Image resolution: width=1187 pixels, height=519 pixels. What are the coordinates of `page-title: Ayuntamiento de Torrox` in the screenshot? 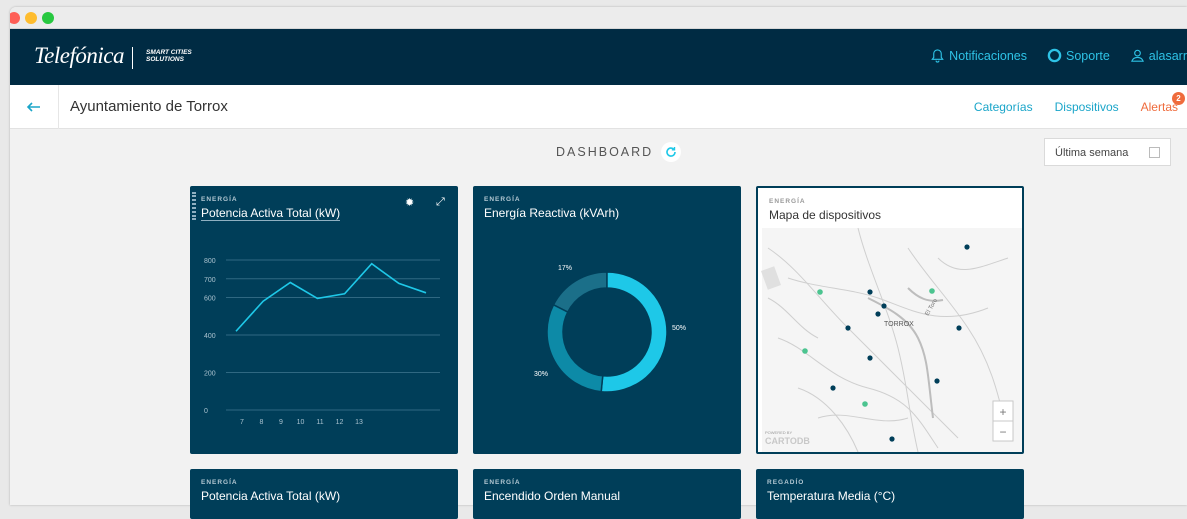 It's located at (149, 106).